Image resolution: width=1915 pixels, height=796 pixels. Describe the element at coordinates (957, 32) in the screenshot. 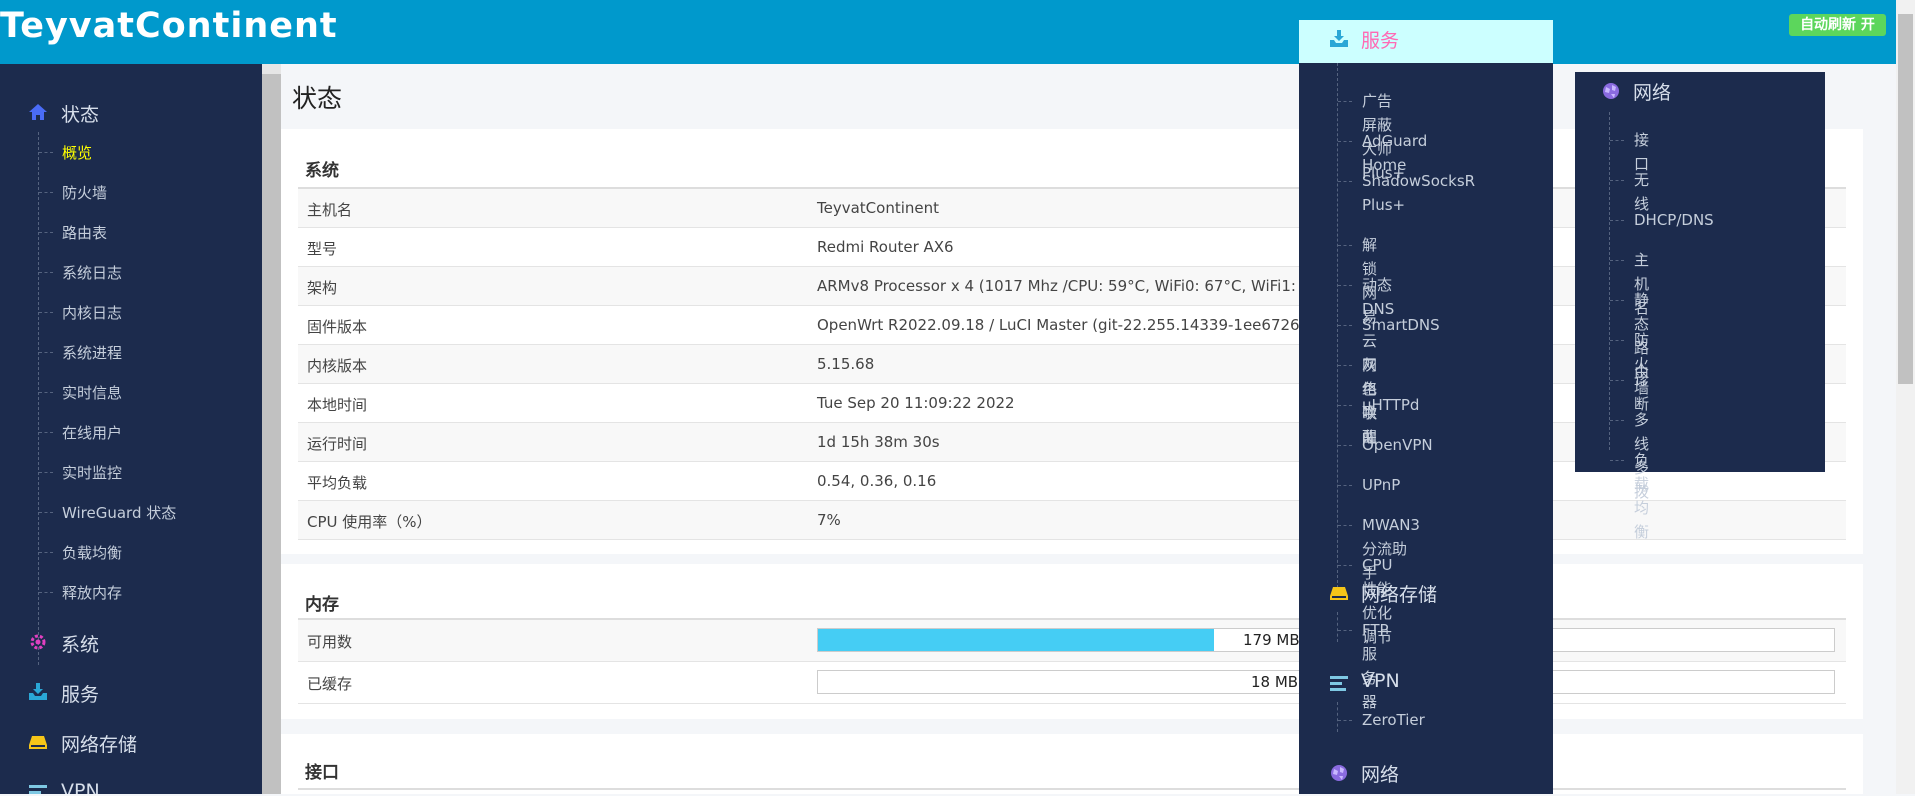

I see `top-header: TeyvatContinent 自动刷新 开` at that location.